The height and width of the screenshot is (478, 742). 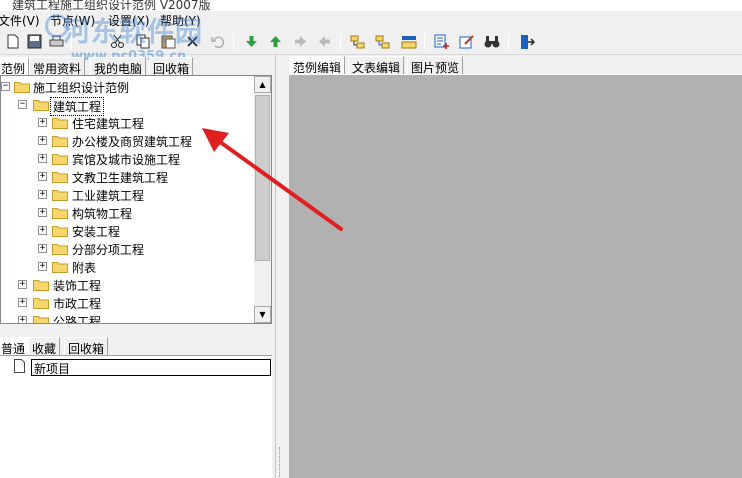 I want to click on scroll-up-arrow-icon: ▲, so click(x=262, y=84).